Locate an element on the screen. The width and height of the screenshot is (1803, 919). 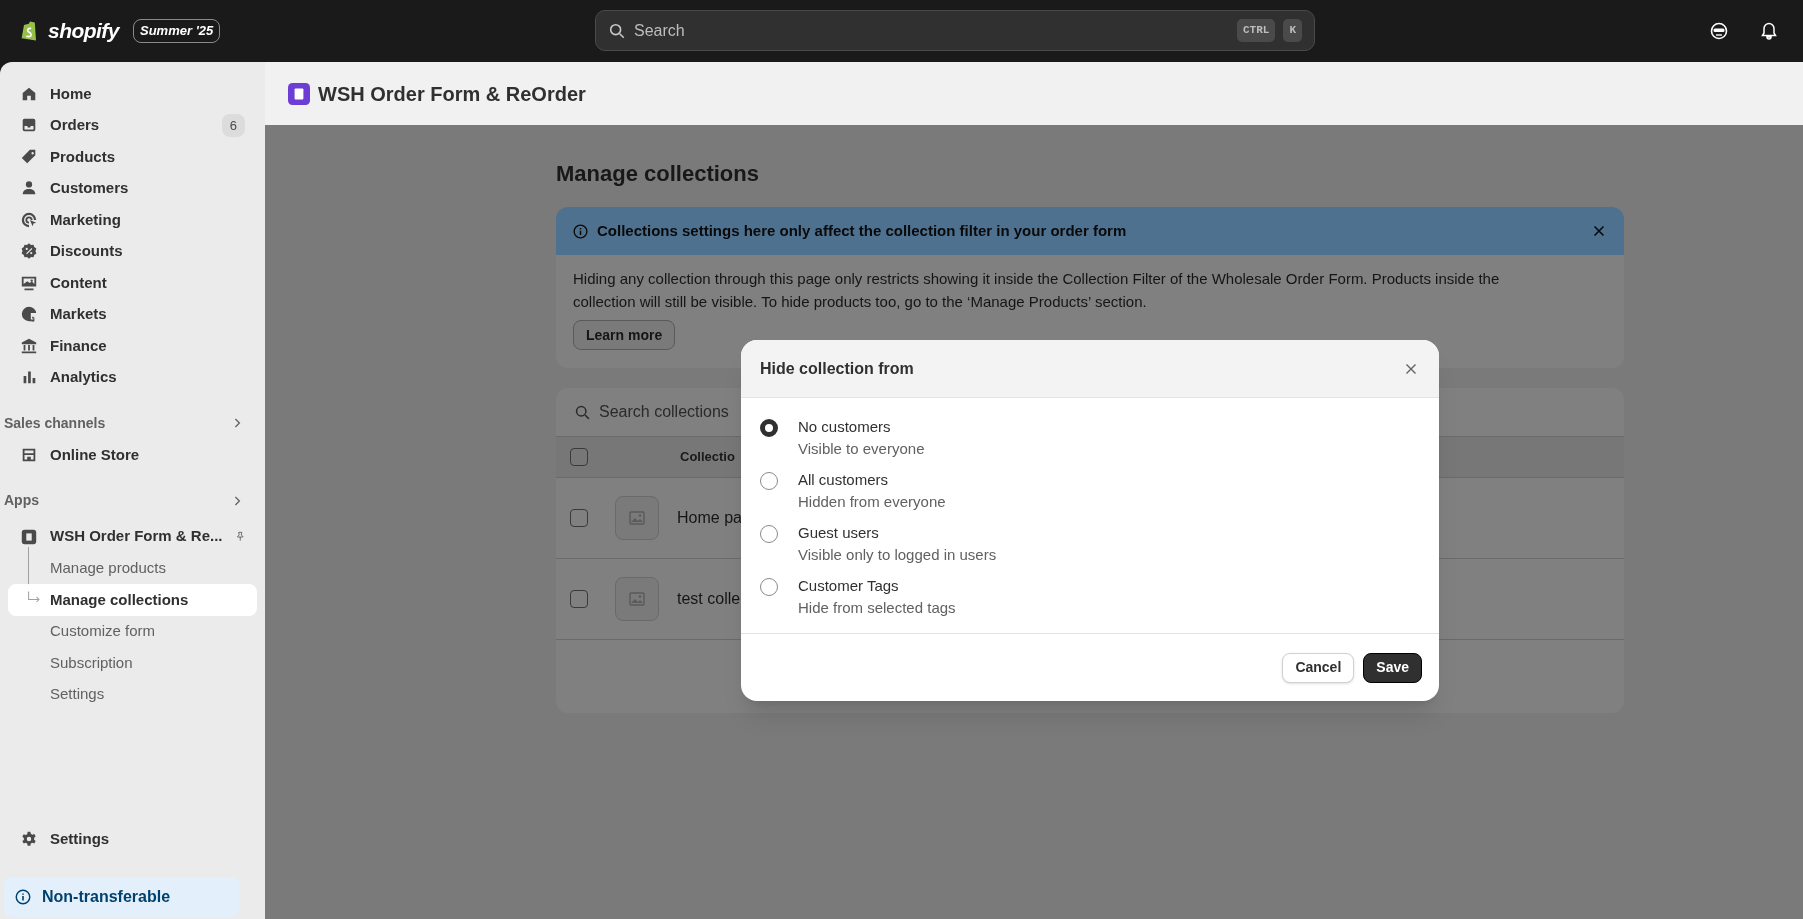
dialog-title: Hide collection from is located at coordinates (837, 368).